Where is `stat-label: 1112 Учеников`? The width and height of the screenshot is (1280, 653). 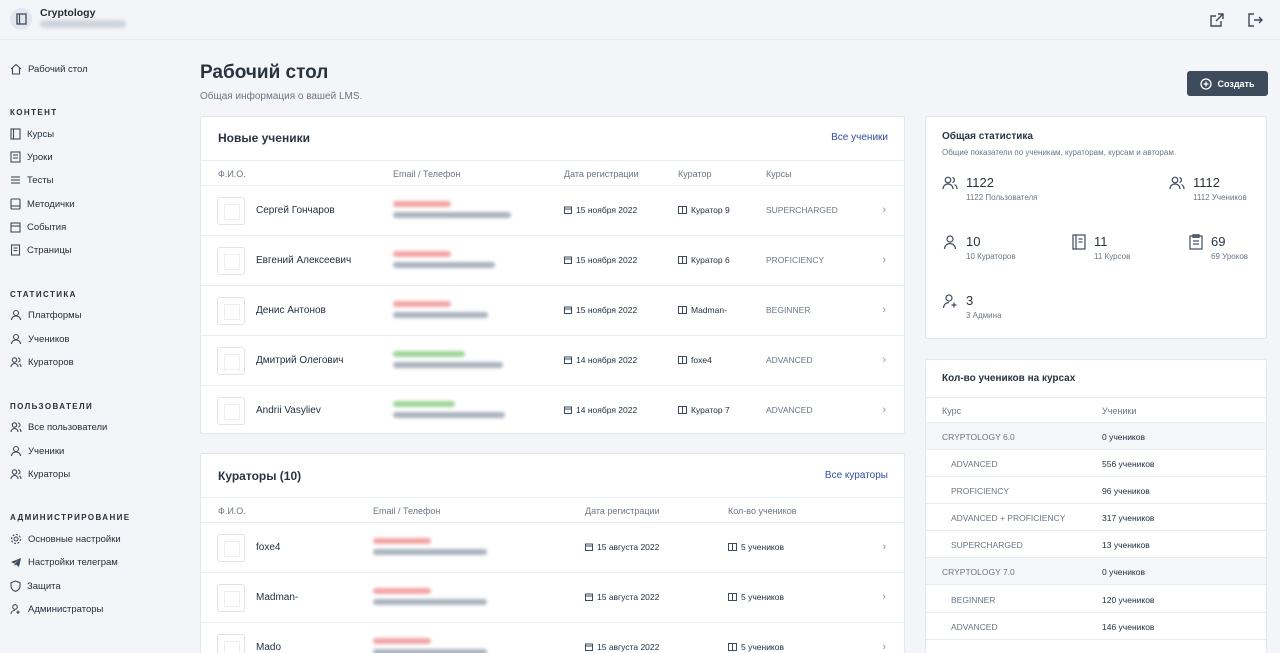
stat-label: 1112 Учеников is located at coordinates (1220, 197).